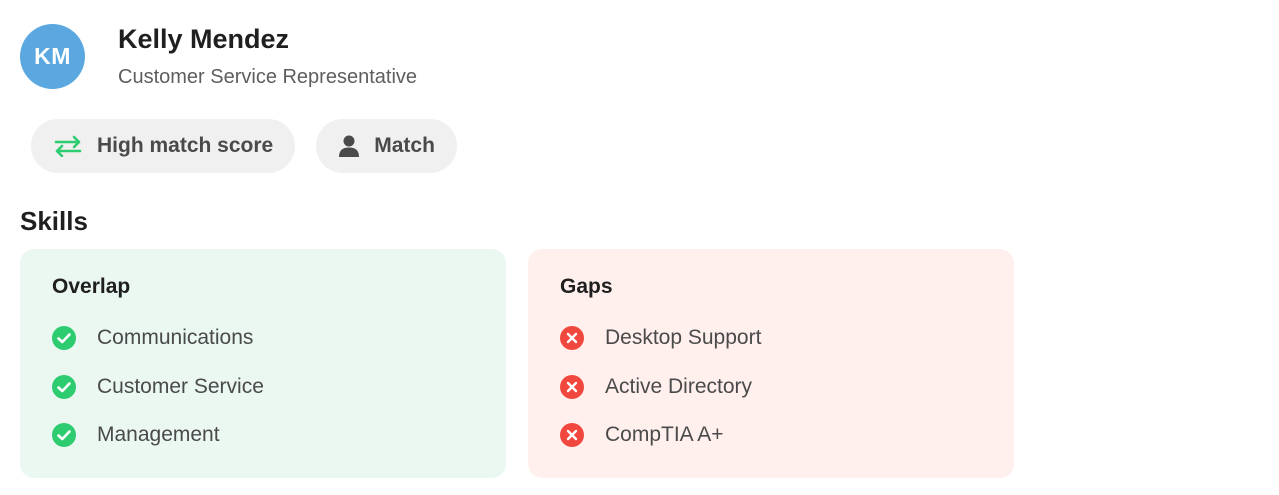  I want to click on list-item: CompTIA A+, so click(771, 435).